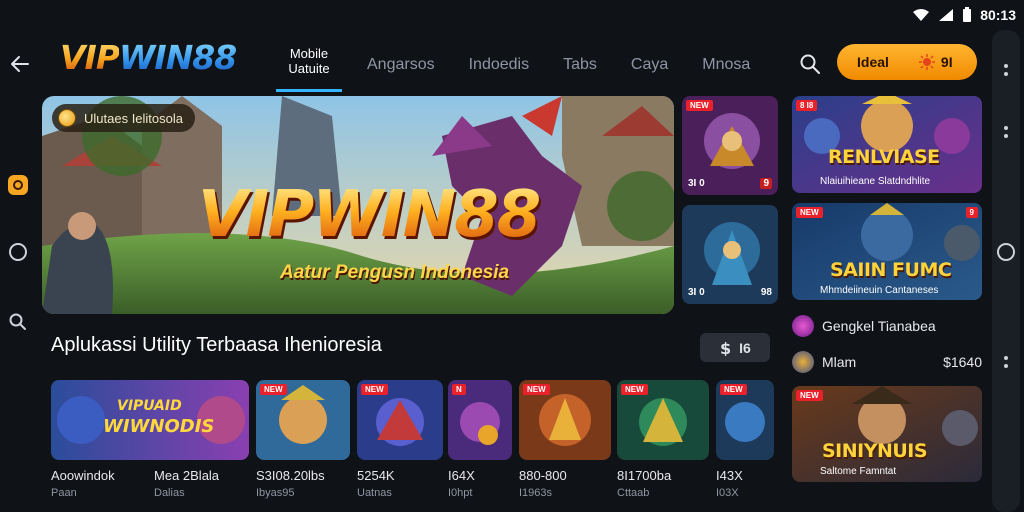 Image resolution: width=1024 pixels, height=512 pixels. I want to click on home-circle-icon, so click(18, 252).